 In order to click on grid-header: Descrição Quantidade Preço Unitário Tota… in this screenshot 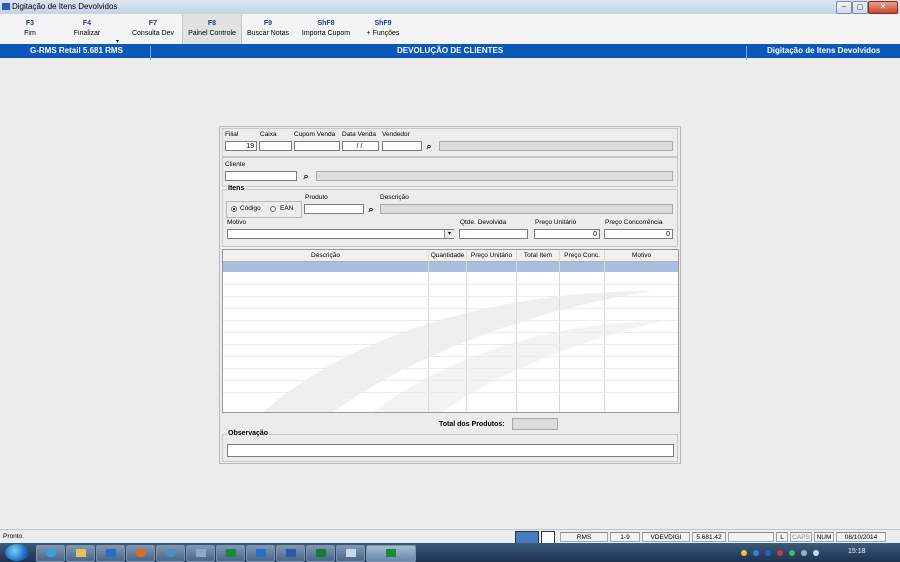, I will do `click(450, 256)`.